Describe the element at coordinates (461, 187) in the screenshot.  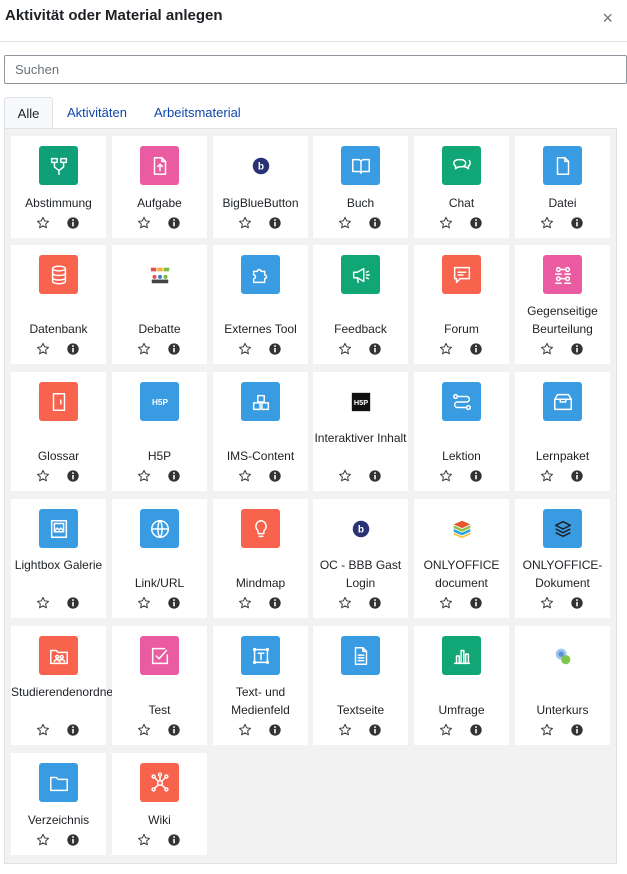
I see `module-tile-chat: Chat` at that location.